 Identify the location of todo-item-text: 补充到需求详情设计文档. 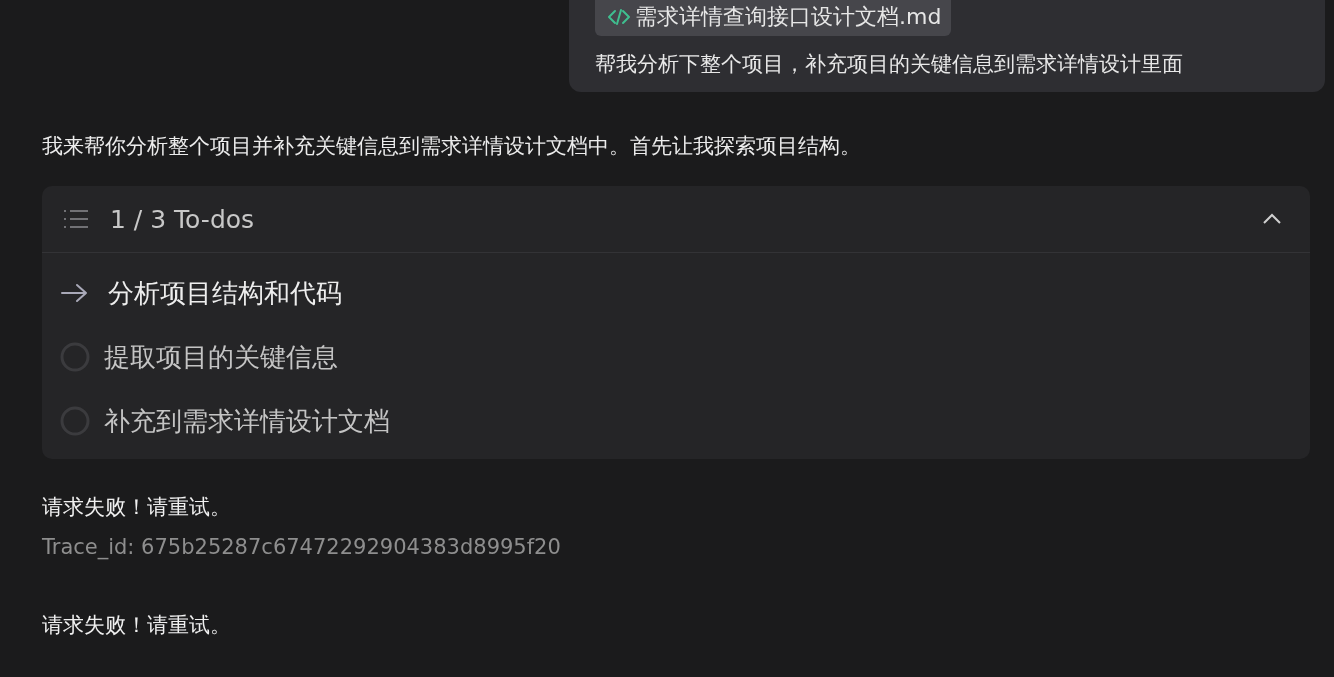
(247, 421).